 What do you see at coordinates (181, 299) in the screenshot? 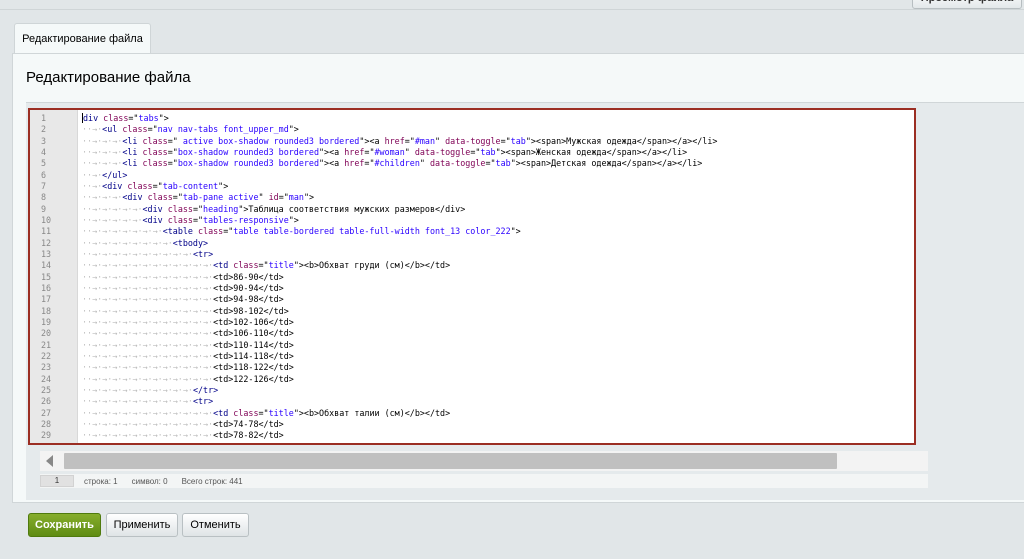
I see `code-line-text: ··→·→·→·→·→·→·→·→·→·→·→·→·<td>94-98</td>` at bounding box center [181, 299].